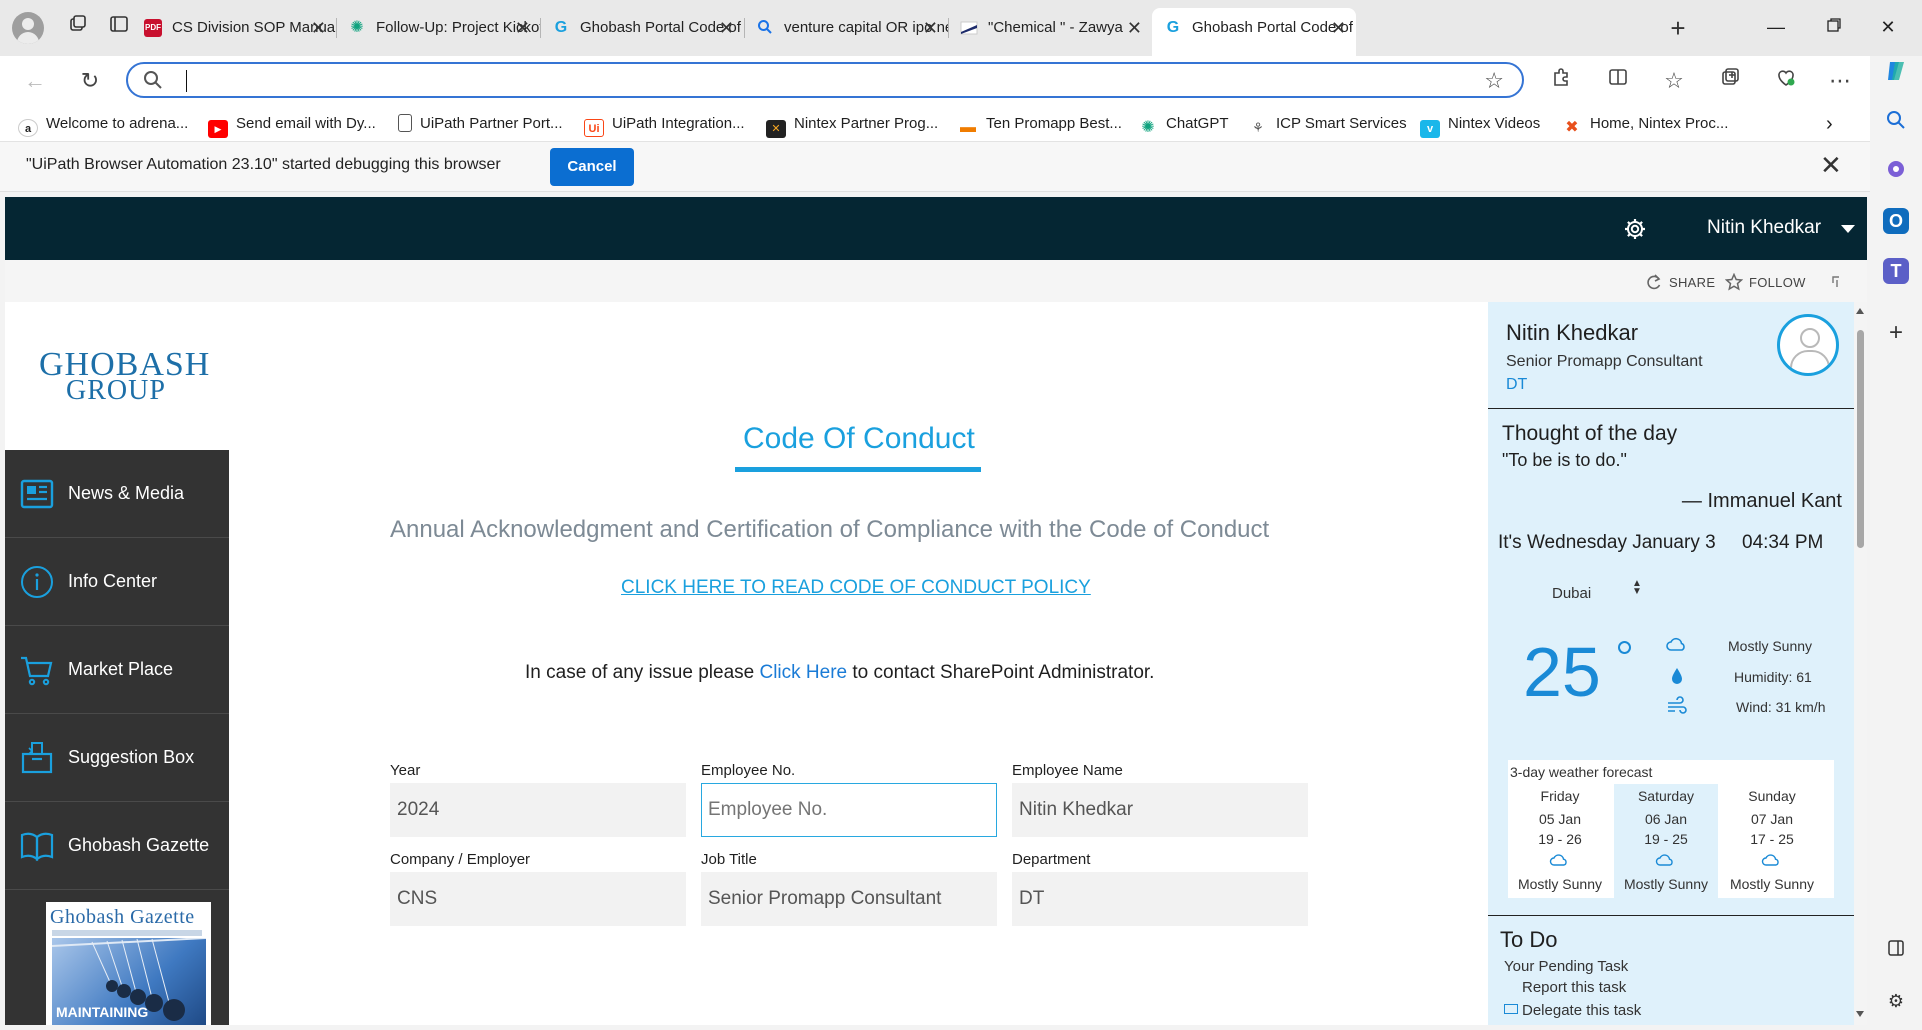 The image size is (1922, 1030). Describe the element at coordinates (968, 127) in the screenshot. I see `promapp-icon: ▬` at that location.